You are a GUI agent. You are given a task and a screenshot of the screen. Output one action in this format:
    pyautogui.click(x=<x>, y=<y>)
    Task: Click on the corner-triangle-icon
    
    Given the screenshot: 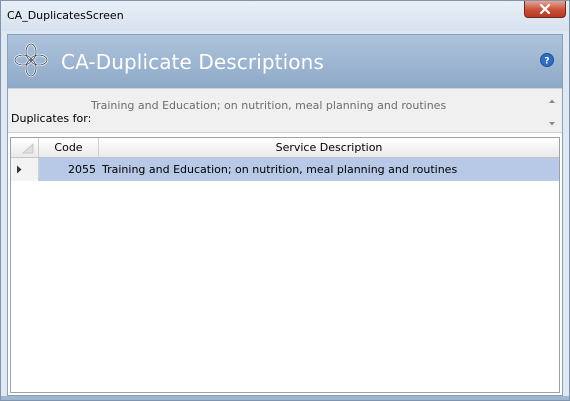 What is the action you would take?
    pyautogui.click(x=27, y=148)
    